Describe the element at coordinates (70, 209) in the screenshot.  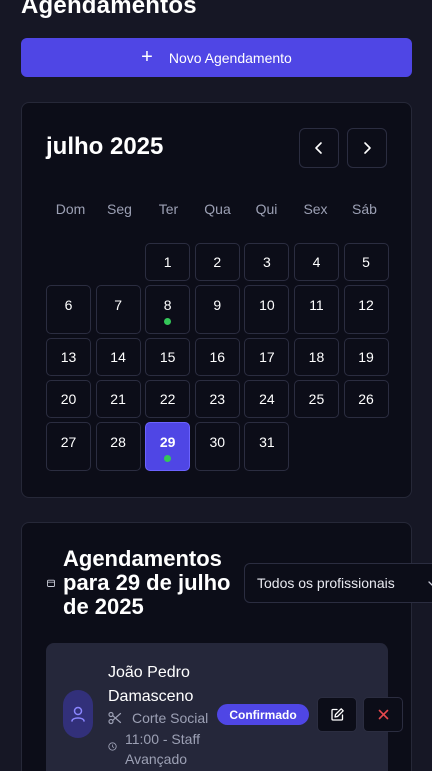
I see `weekday-label: Dom` at that location.